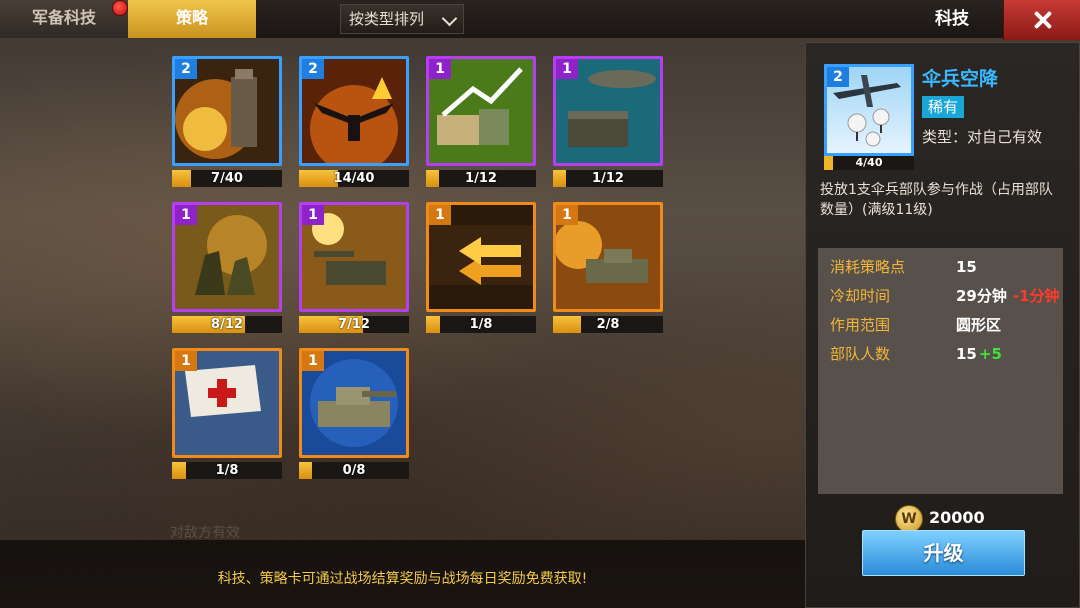  I want to click on sort-label: 按类型排列, so click(387, 19).